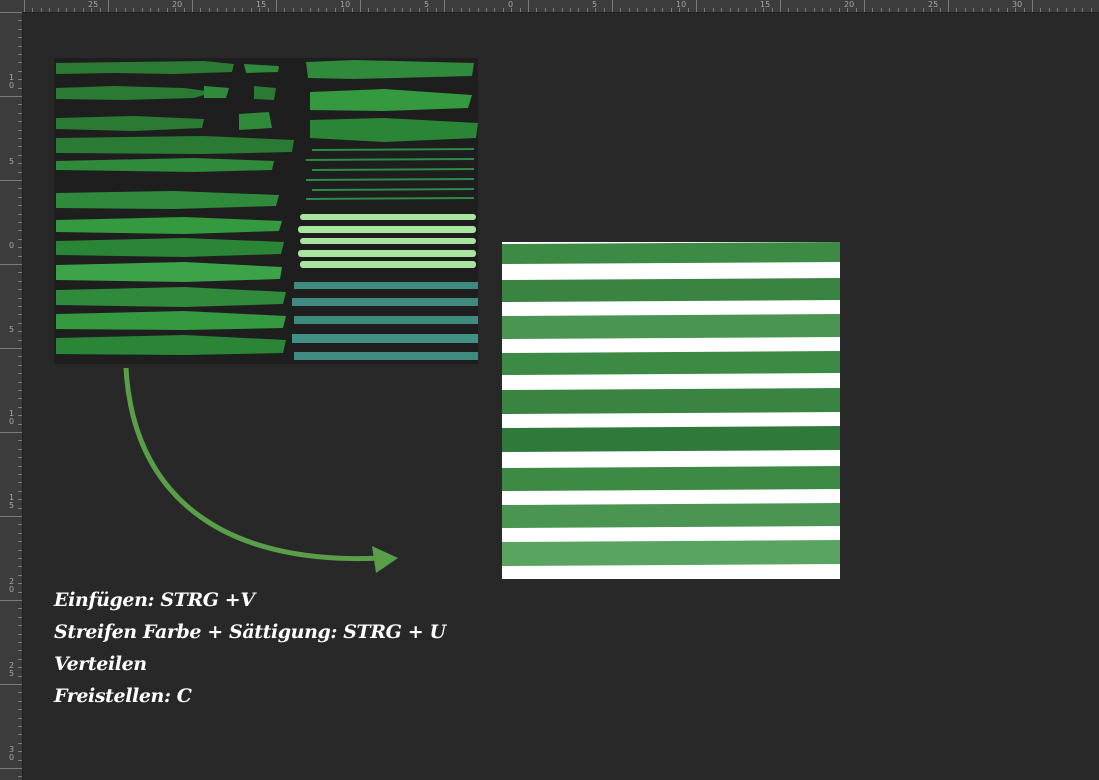 The height and width of the screenshot is (780, 1099). Describe the element at coordinates (392, 101) in the screenshot. I see `round-brush-strokes` at that location.